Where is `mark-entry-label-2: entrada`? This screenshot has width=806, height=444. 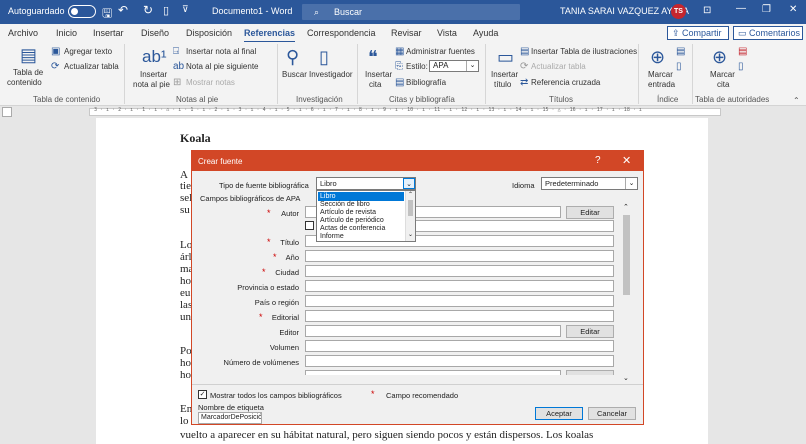
mark-entry-label-2: entrada is located at coordinates (661, 85).